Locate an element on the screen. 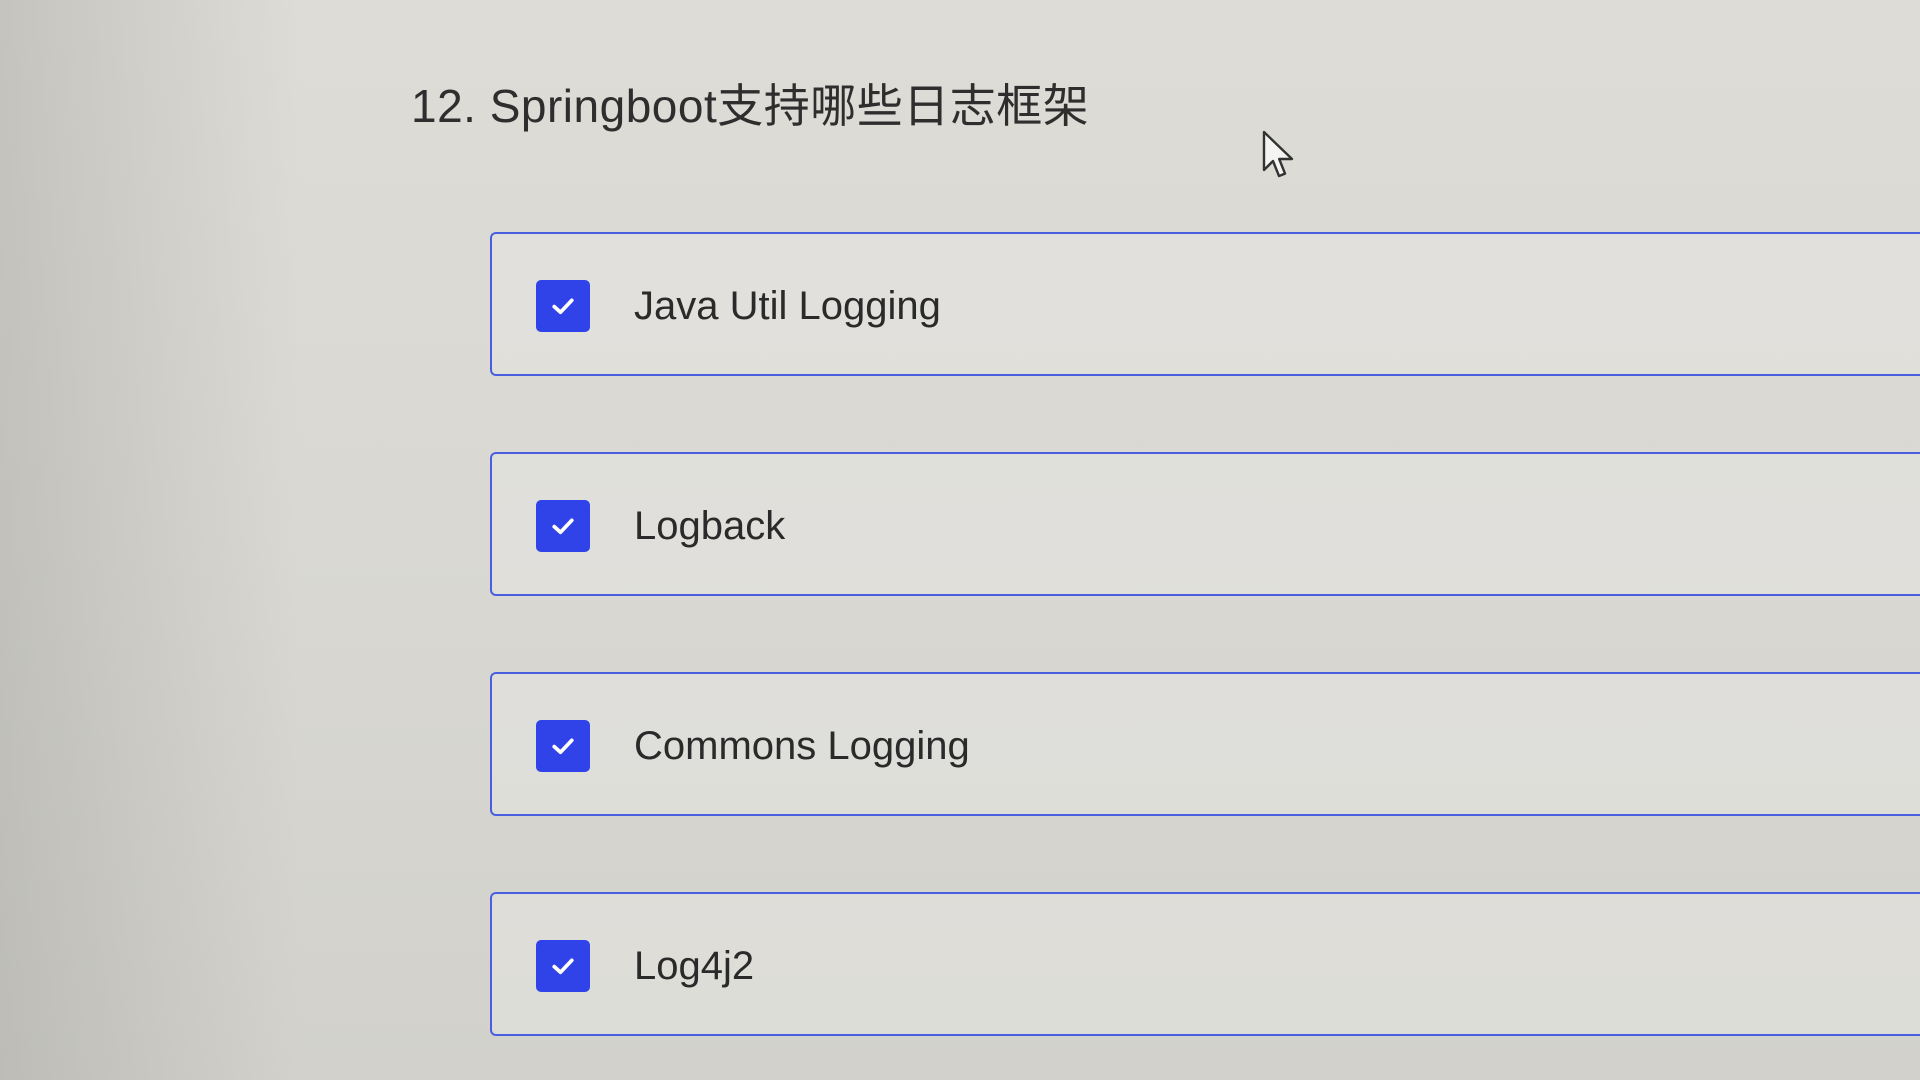  checkbox-logback is located at coordinates (563, 526).